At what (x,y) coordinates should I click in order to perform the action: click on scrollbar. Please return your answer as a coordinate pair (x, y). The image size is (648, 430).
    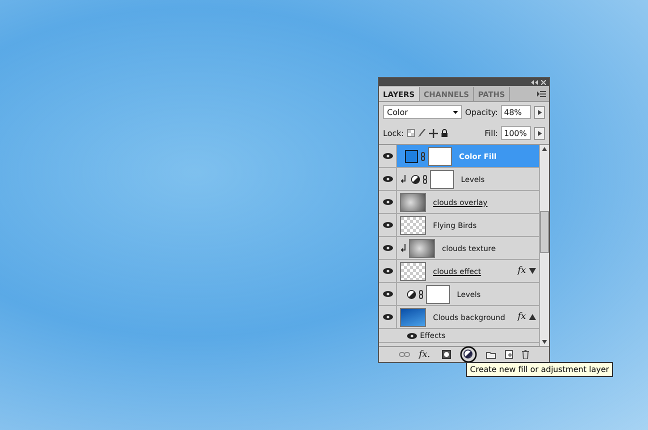
    Looking at the image, I should click on (544, 245).